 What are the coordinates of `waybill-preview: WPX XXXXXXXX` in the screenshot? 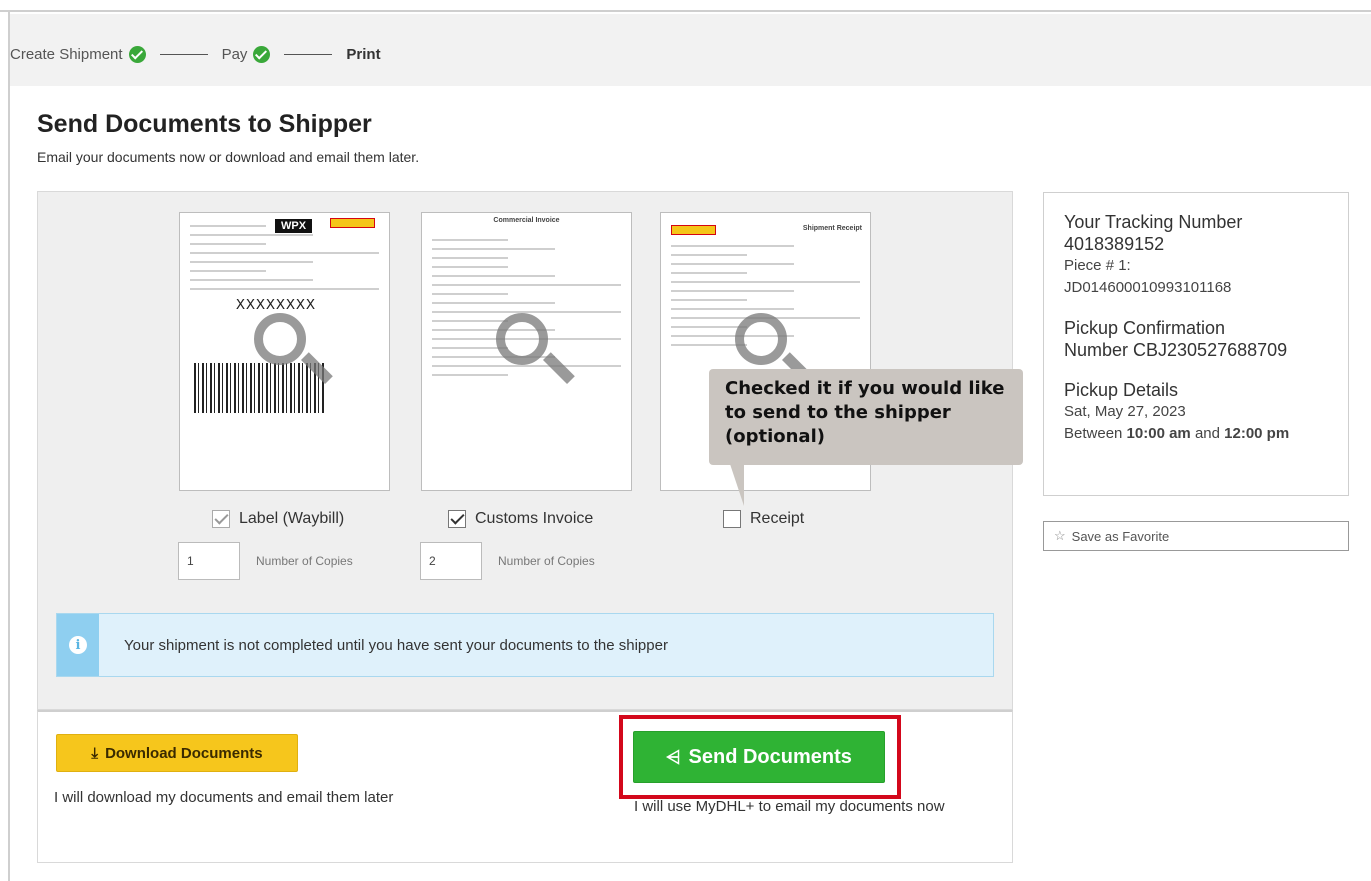 It's located at (284, 351).